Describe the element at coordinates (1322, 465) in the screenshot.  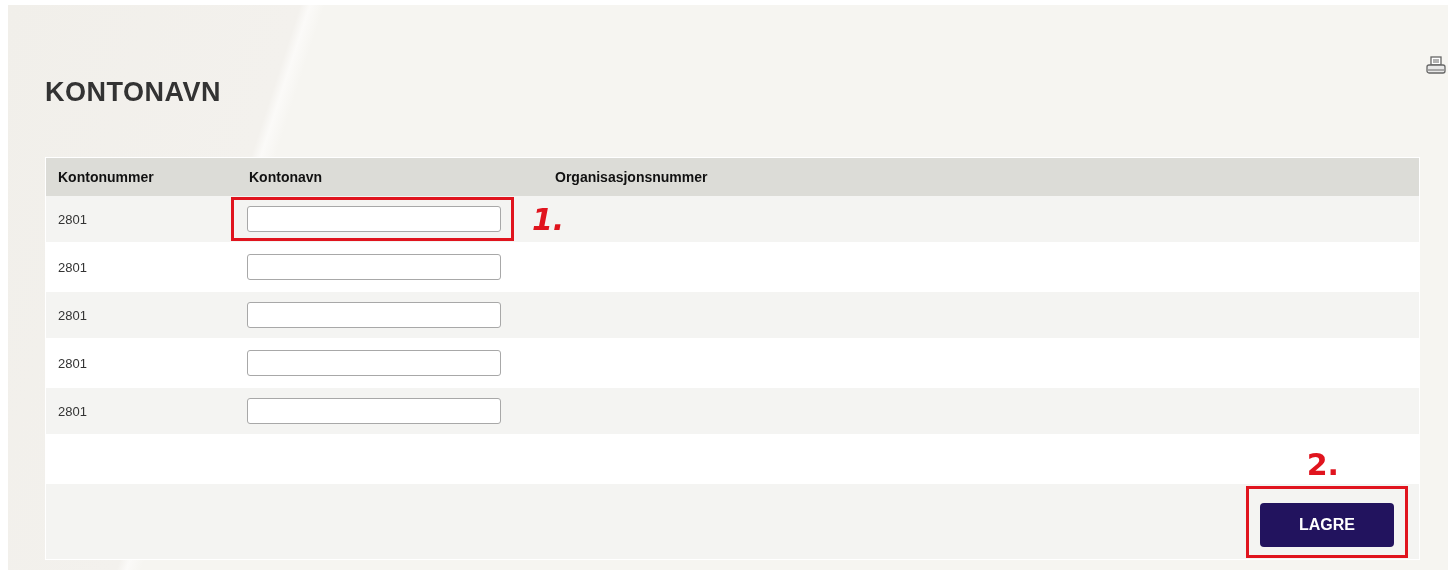
I see `step-label: 2.` at that location.